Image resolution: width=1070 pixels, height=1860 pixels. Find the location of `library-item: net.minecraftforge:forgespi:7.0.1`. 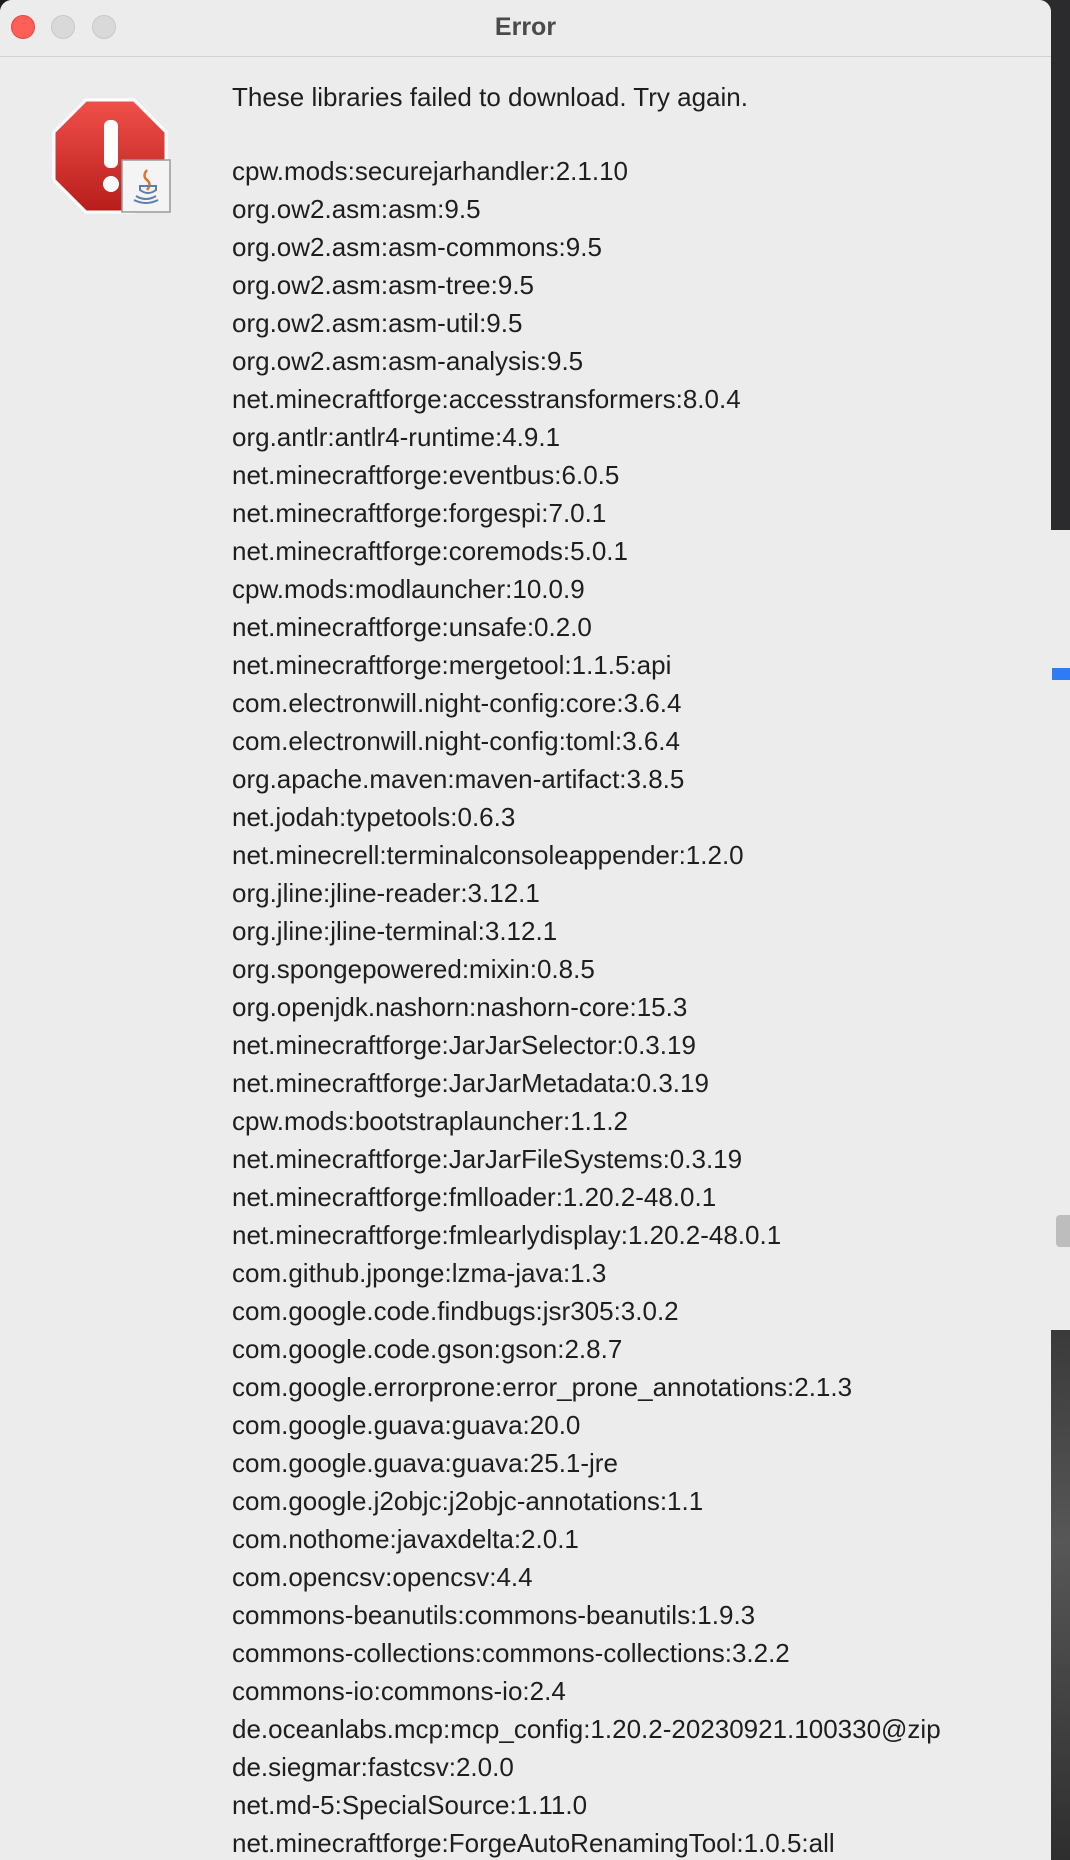

library-item: net.minecraftforge:forgespi:7.0.1 is located at coordinates (419, 513).